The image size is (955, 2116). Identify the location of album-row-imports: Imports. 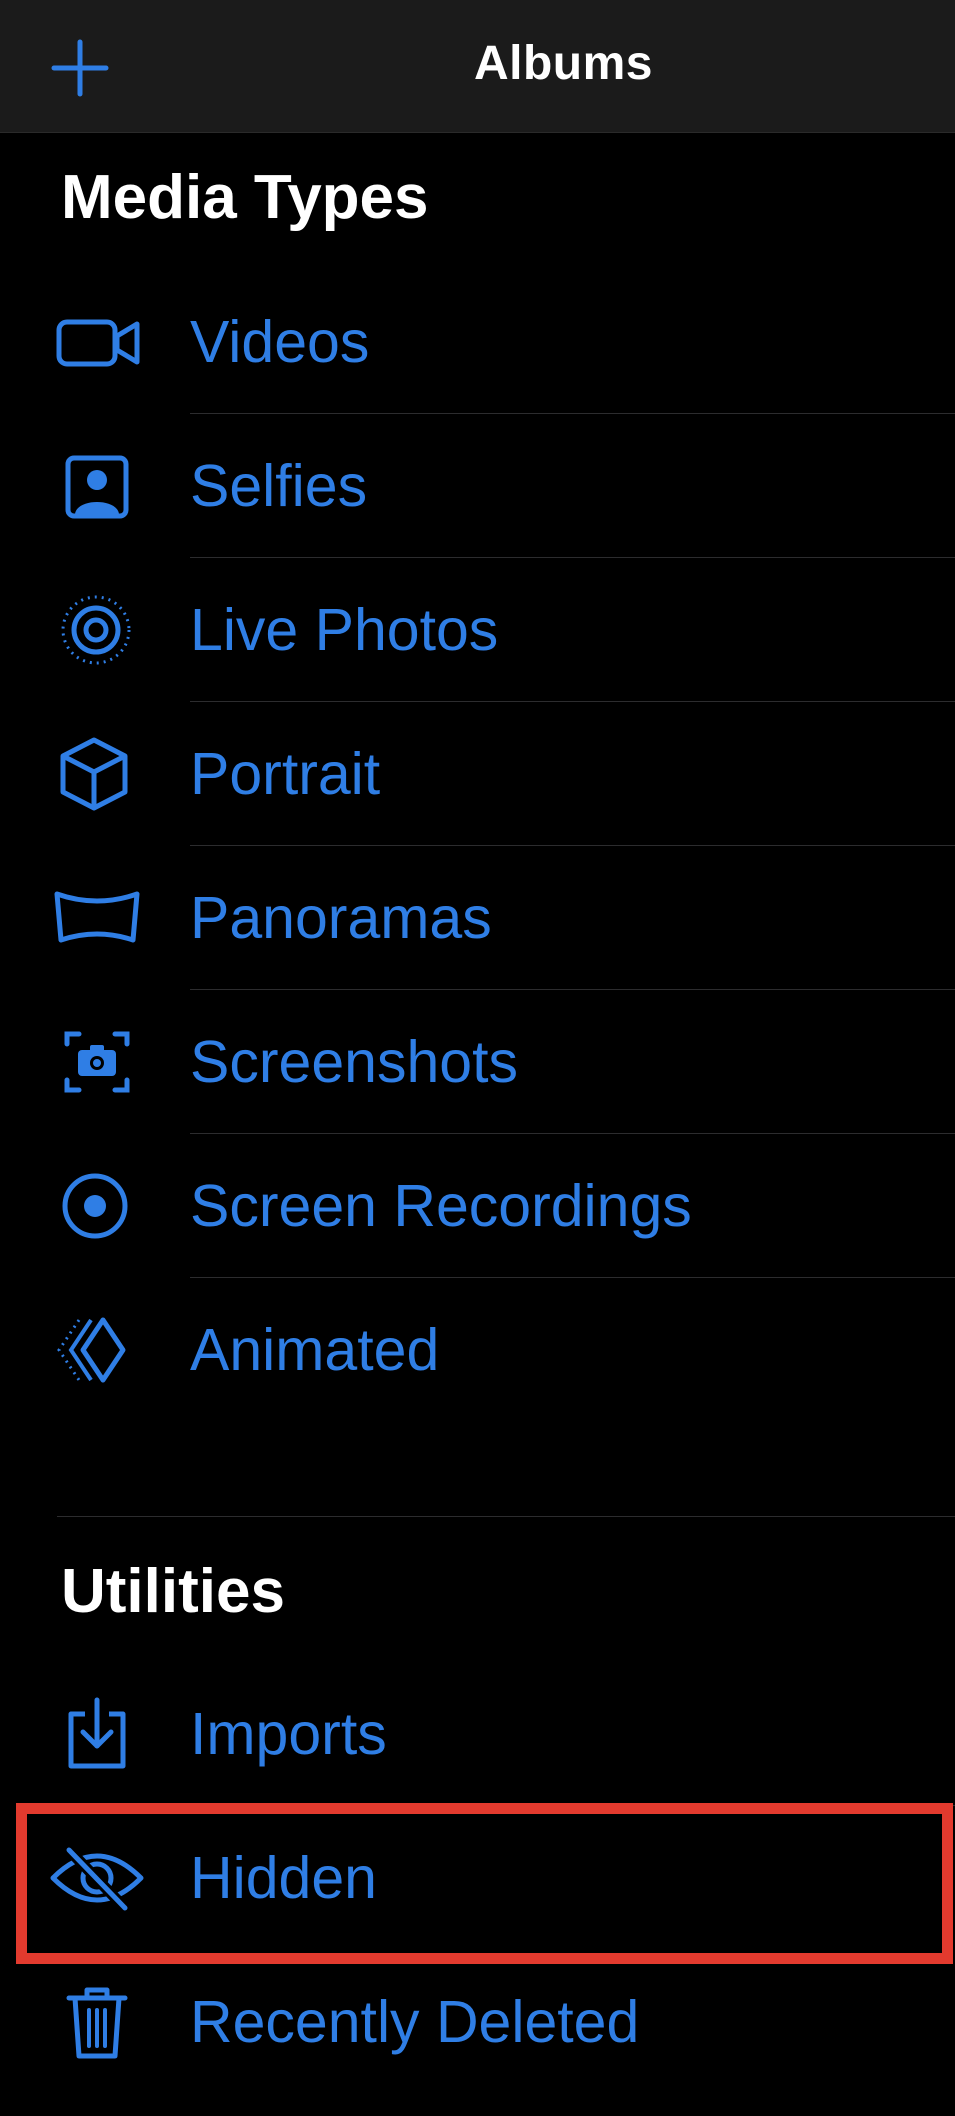
(477, 1734).